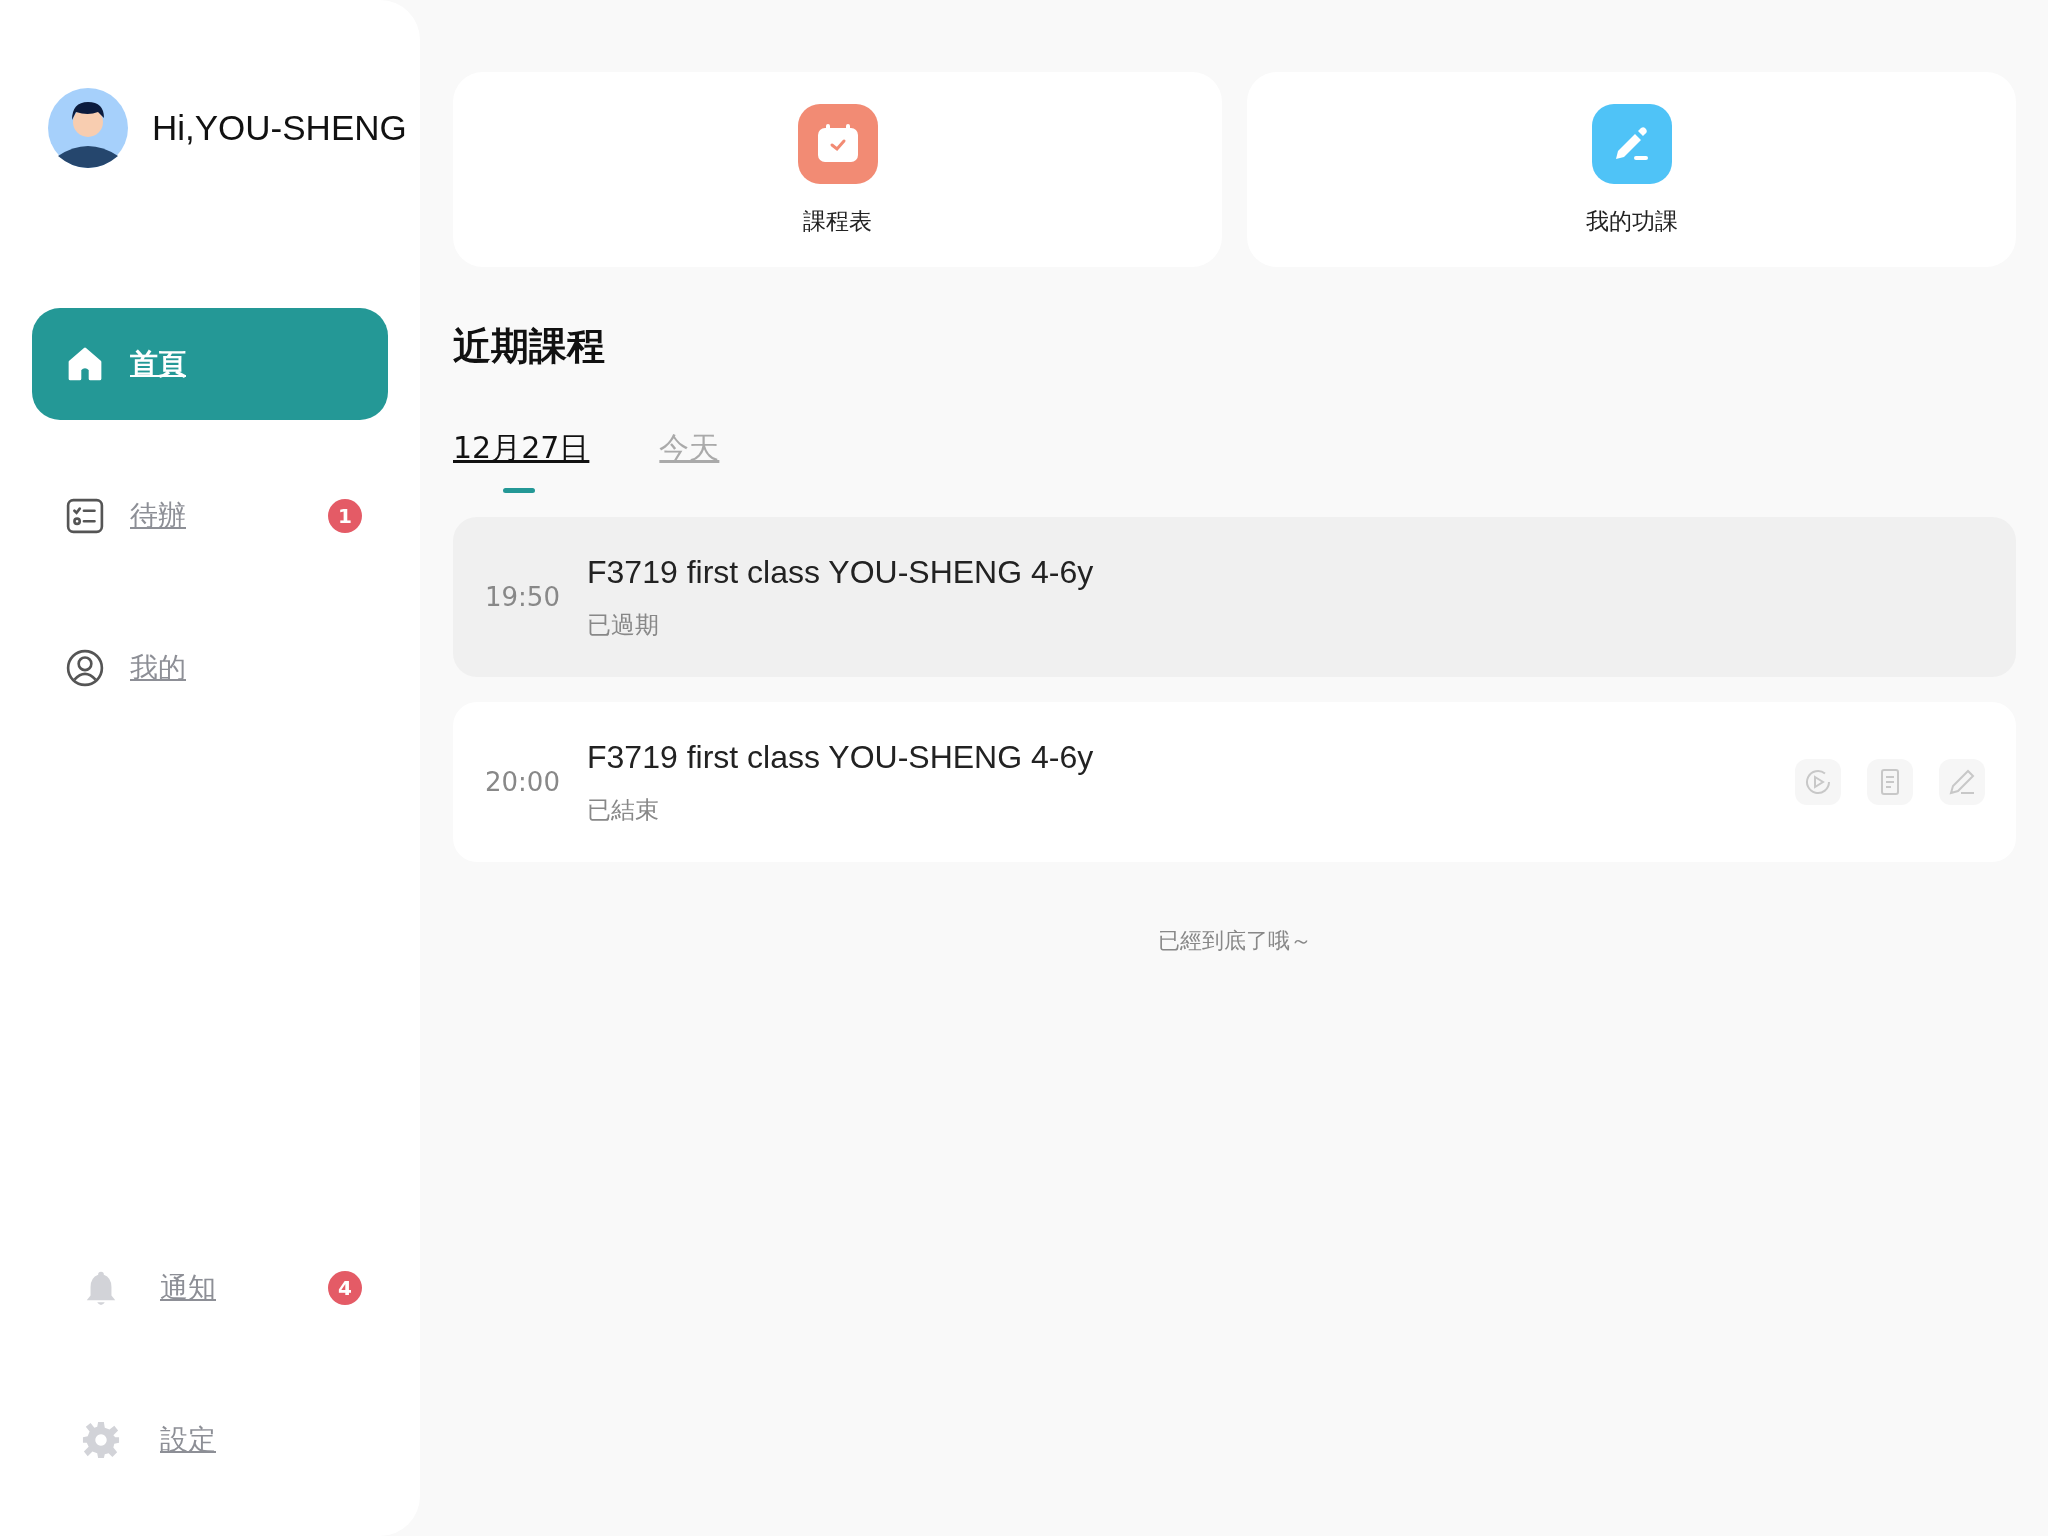  Describe the element at coordinates (210, 1440) in the screenshot. I see `nav-item: 設定` at that location.